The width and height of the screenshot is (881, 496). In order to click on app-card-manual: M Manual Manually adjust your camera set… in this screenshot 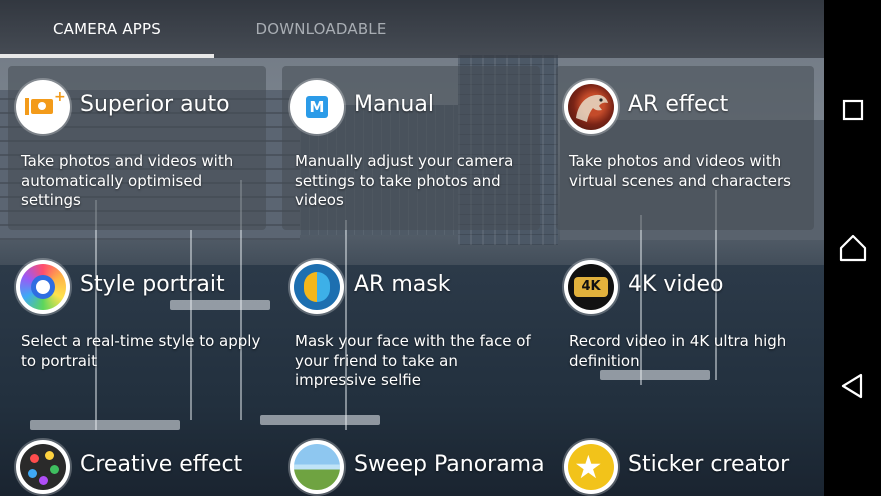, I will do `click(411, 148)`.